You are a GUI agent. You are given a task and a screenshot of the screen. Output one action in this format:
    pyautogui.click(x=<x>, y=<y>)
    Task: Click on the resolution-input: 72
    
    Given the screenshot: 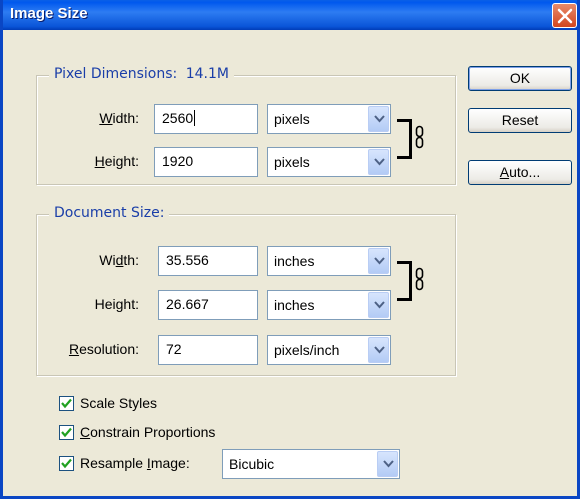 What is the action you would take?
    pyautogui.click(x=208, y=350)
    